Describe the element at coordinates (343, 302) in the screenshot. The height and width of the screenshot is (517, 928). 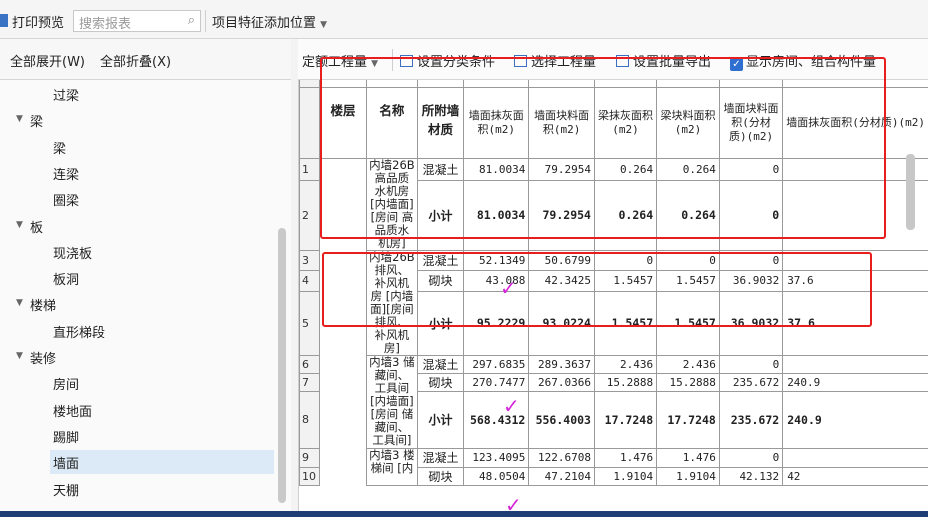
I see `floor-cell` at that location.